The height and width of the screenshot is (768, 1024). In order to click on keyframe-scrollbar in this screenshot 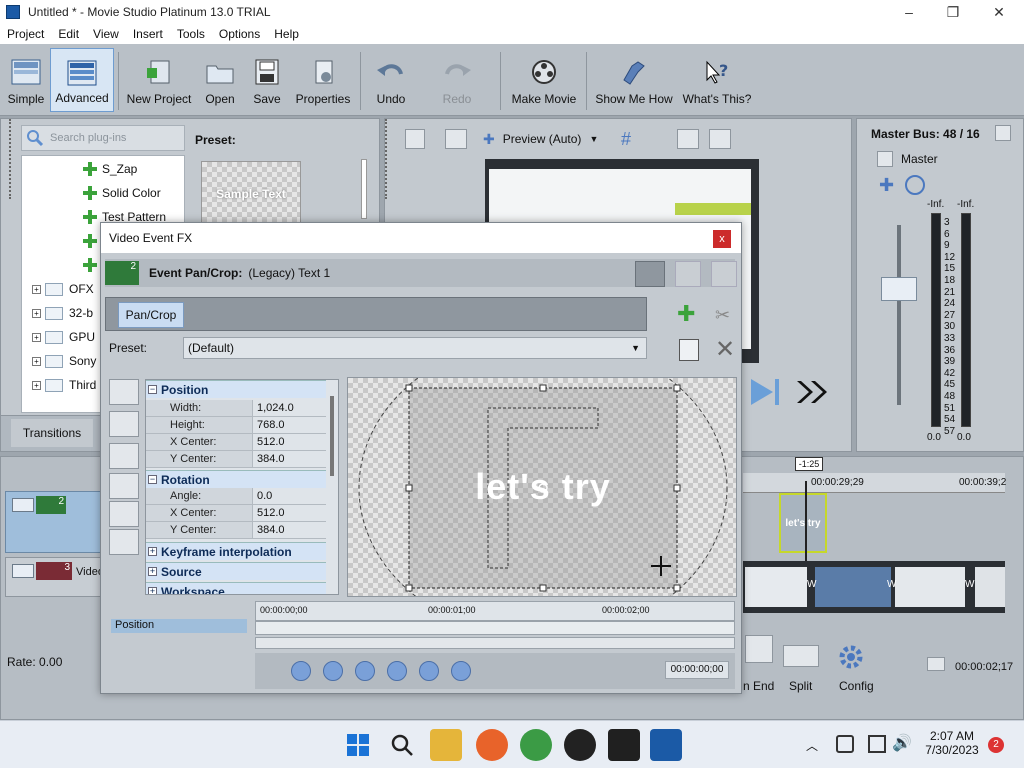, I will do `click(495, 643)`.